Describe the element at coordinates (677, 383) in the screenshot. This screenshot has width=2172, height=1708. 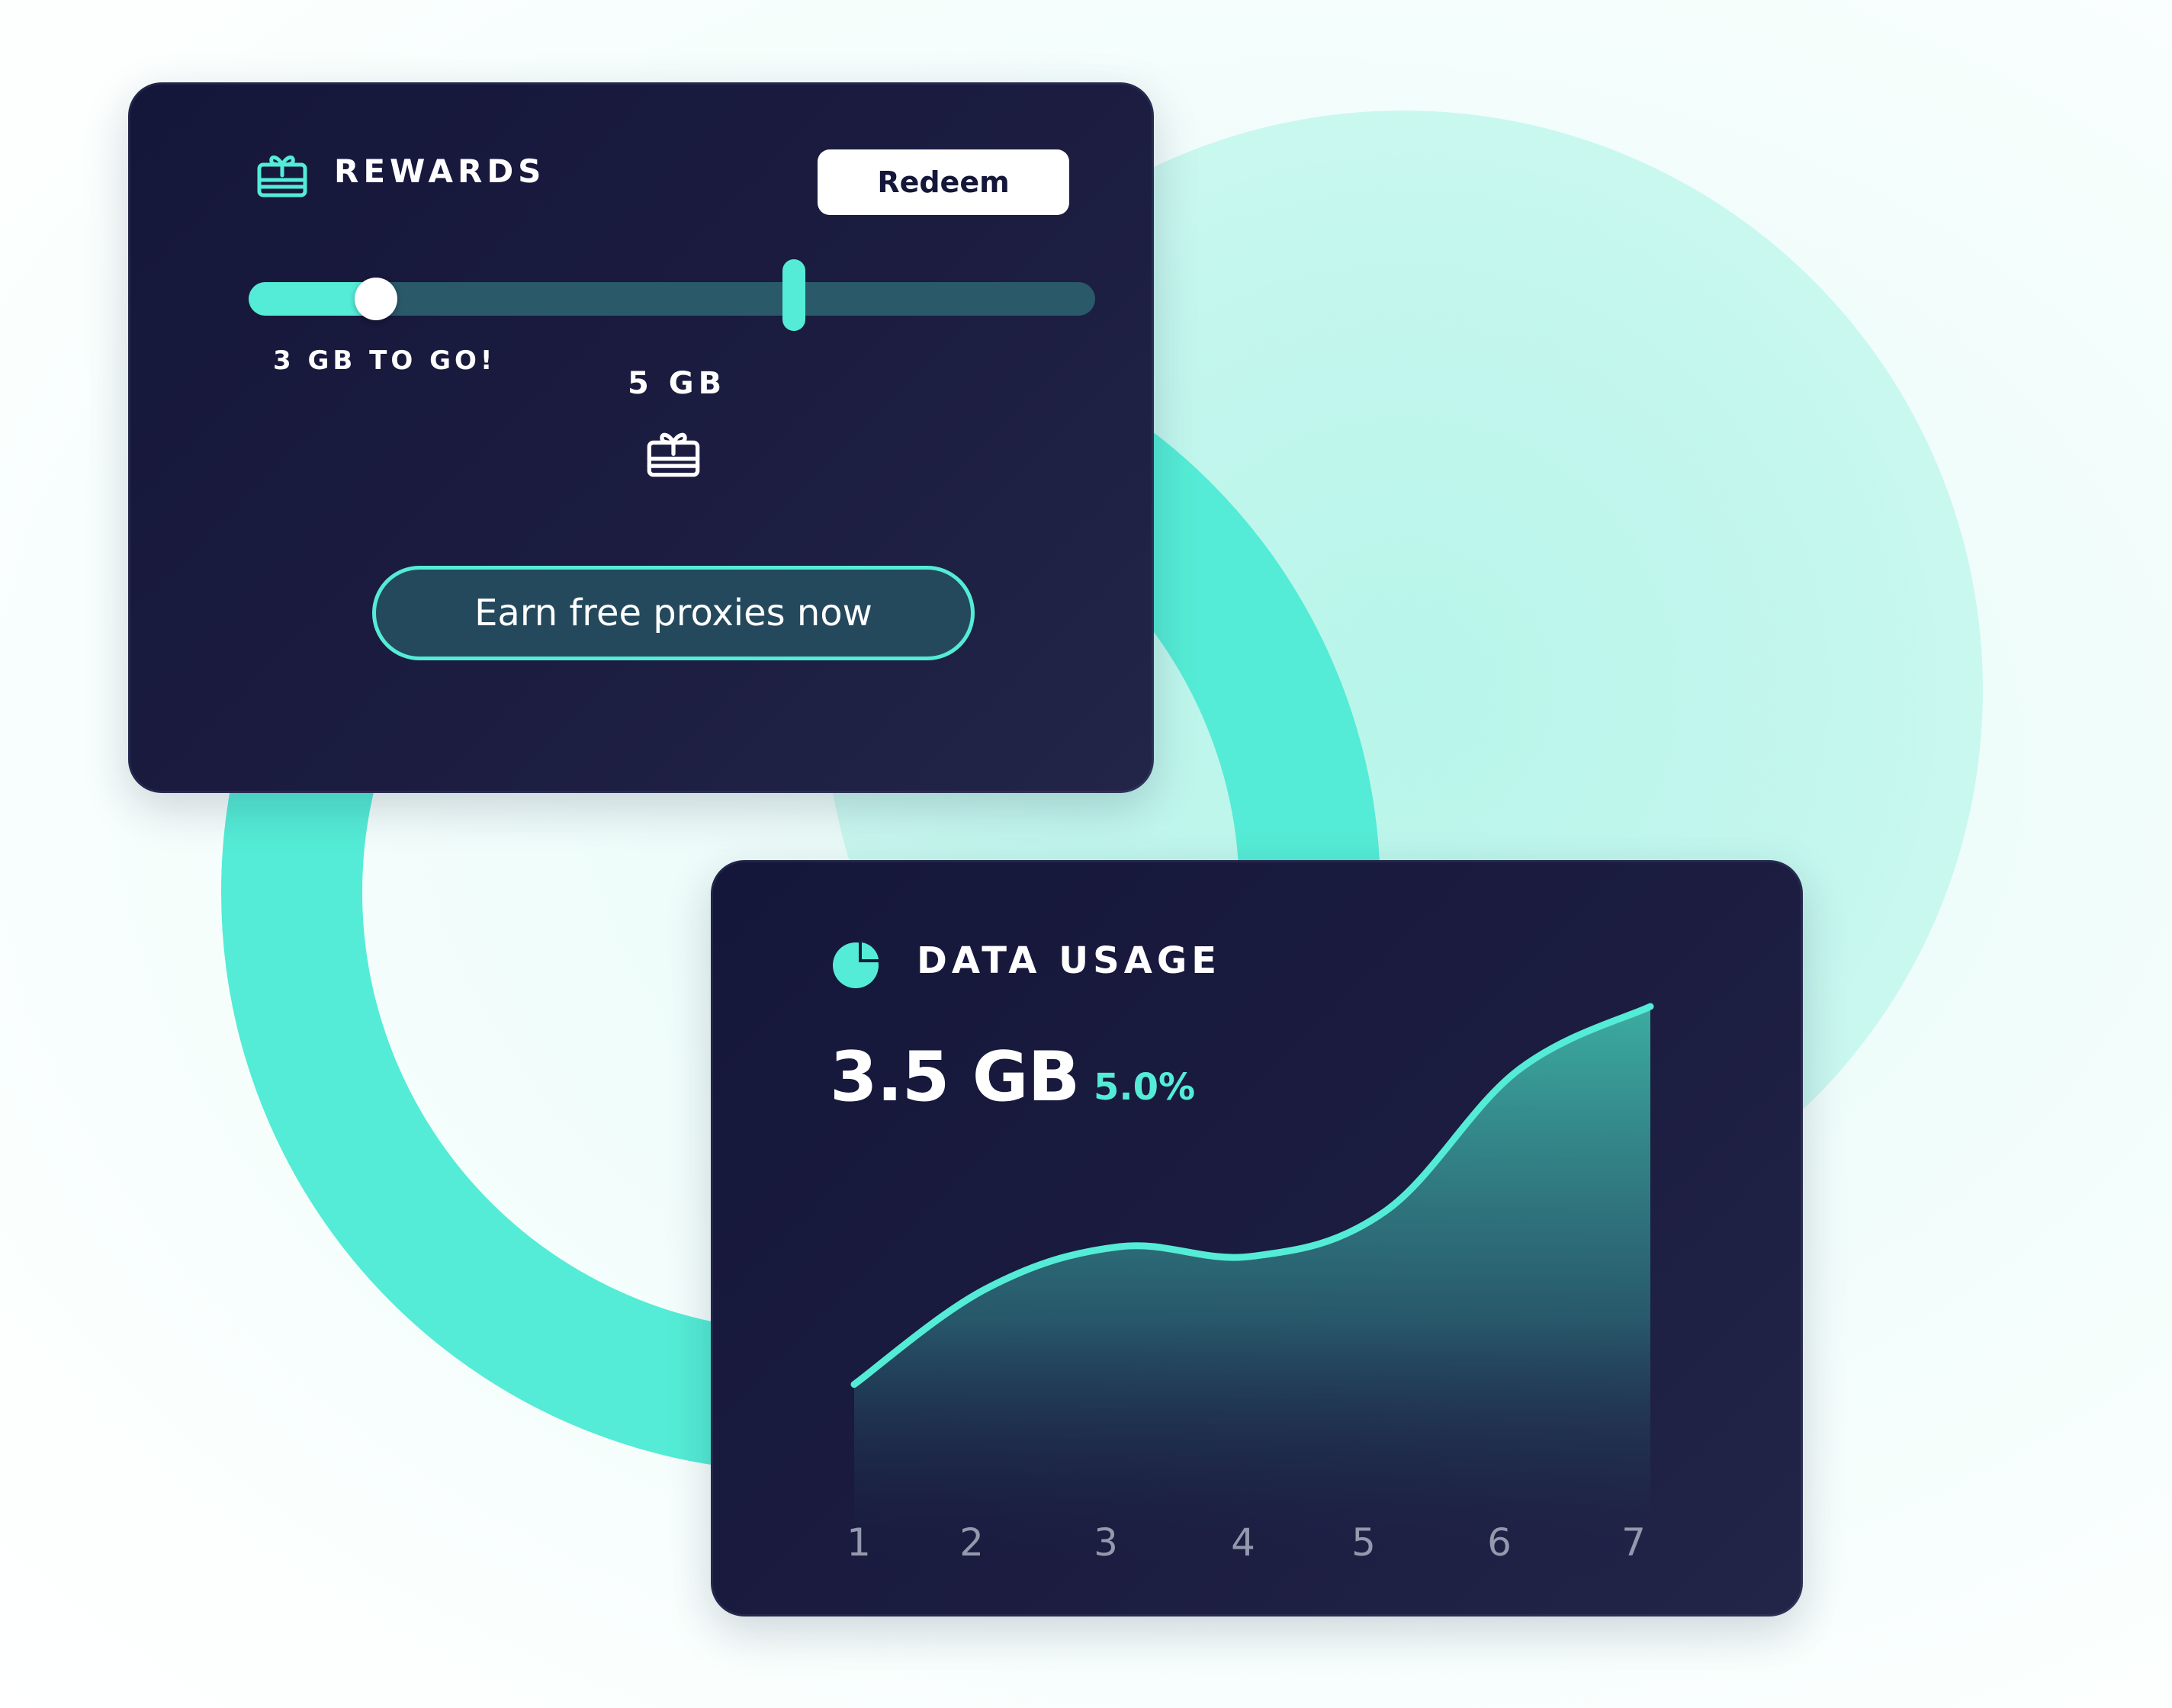
I see `milestone-label: 5 GB` at that location.